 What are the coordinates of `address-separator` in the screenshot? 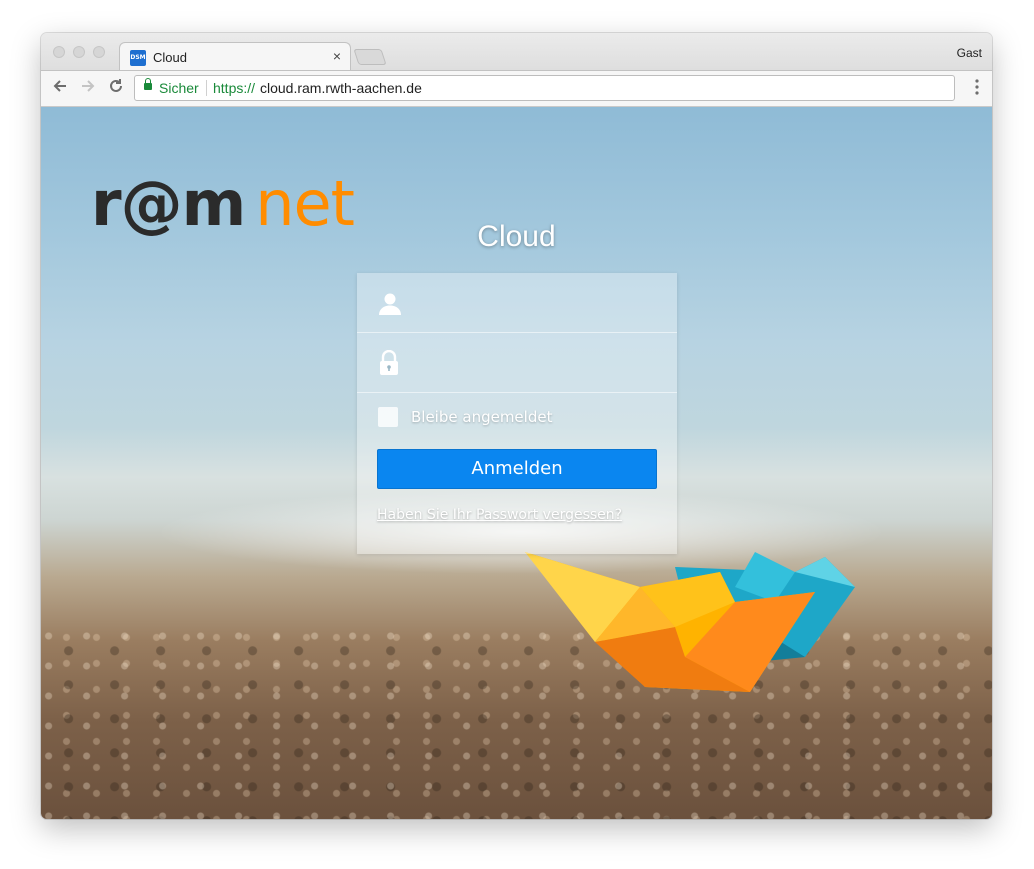 It's located at (206, 88).